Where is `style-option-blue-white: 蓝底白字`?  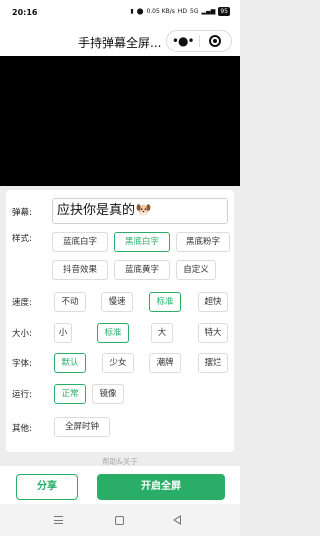
style-option-blue-white: 蓝底白字 is located at coordinates (80, 242).